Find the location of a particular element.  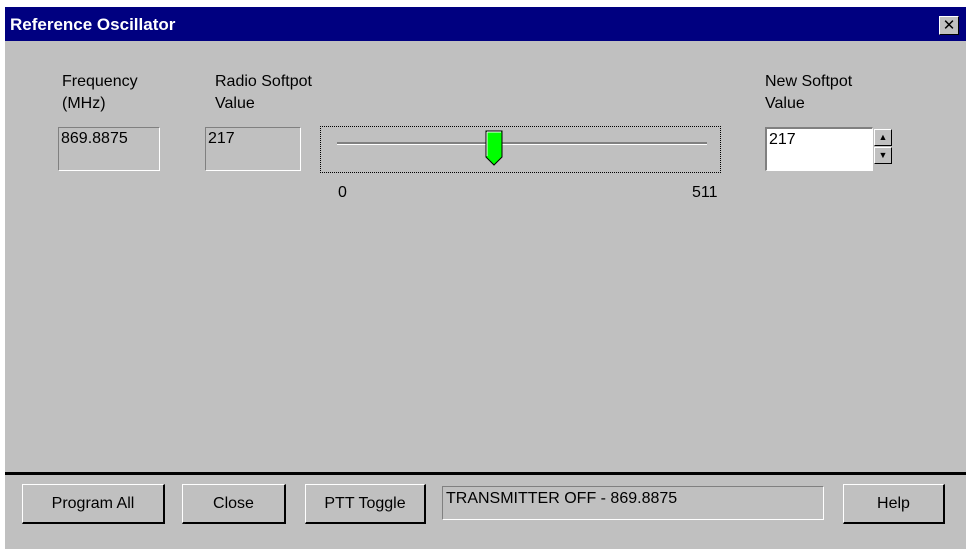

new-softpot-label: New Softpot Value is located at coordinates (808, 93).